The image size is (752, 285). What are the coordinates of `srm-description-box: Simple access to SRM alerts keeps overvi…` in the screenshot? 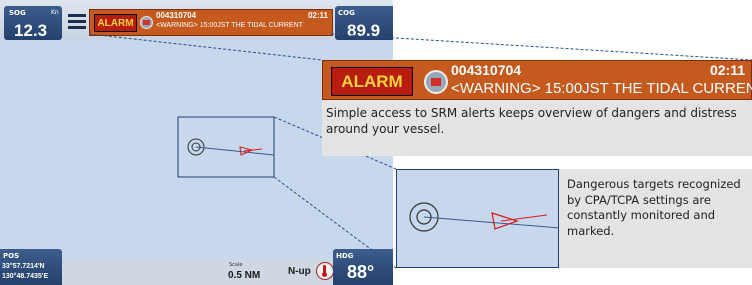 It's located at (537, 128).